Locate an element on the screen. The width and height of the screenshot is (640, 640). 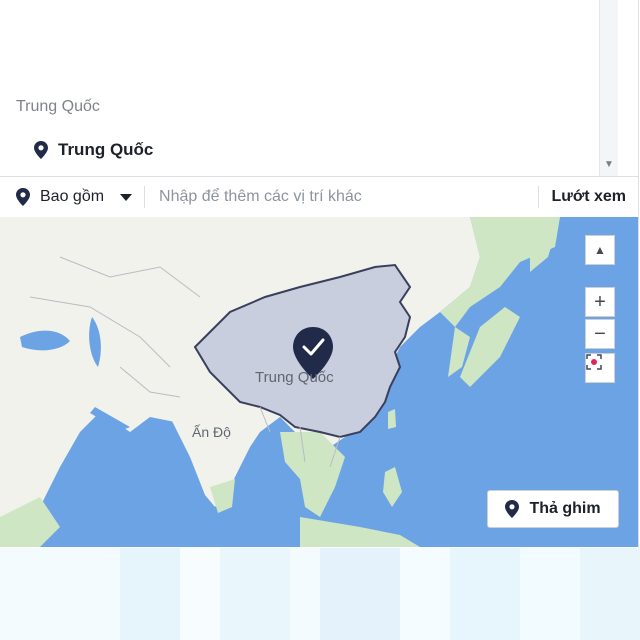
recenter-button is located at coordinates (600, 368).